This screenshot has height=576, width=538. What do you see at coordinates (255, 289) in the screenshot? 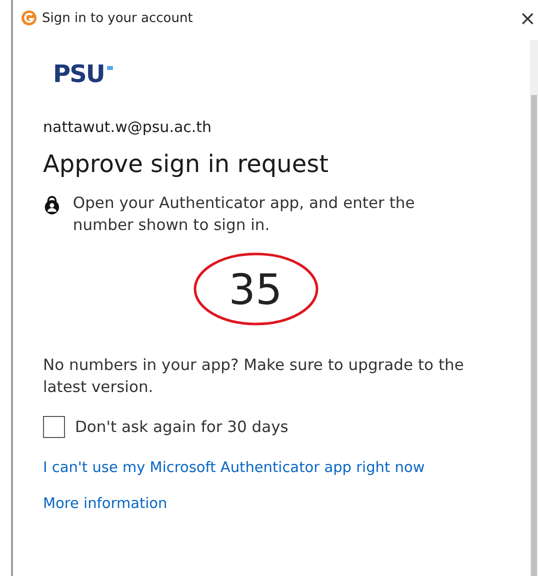
I see `sign-in-number: 35` at bounding box center [255, 289].